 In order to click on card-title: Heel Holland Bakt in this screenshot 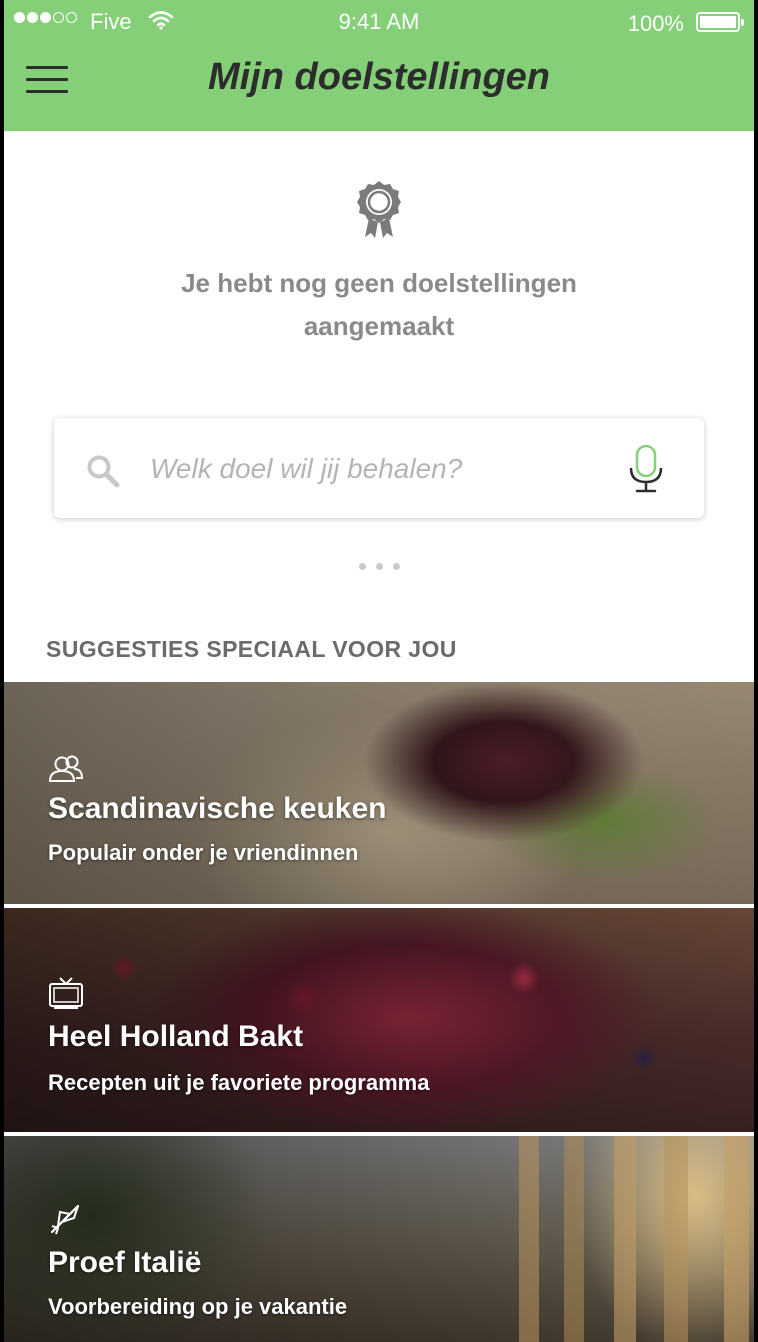, I will do `click(176, 1036)`.